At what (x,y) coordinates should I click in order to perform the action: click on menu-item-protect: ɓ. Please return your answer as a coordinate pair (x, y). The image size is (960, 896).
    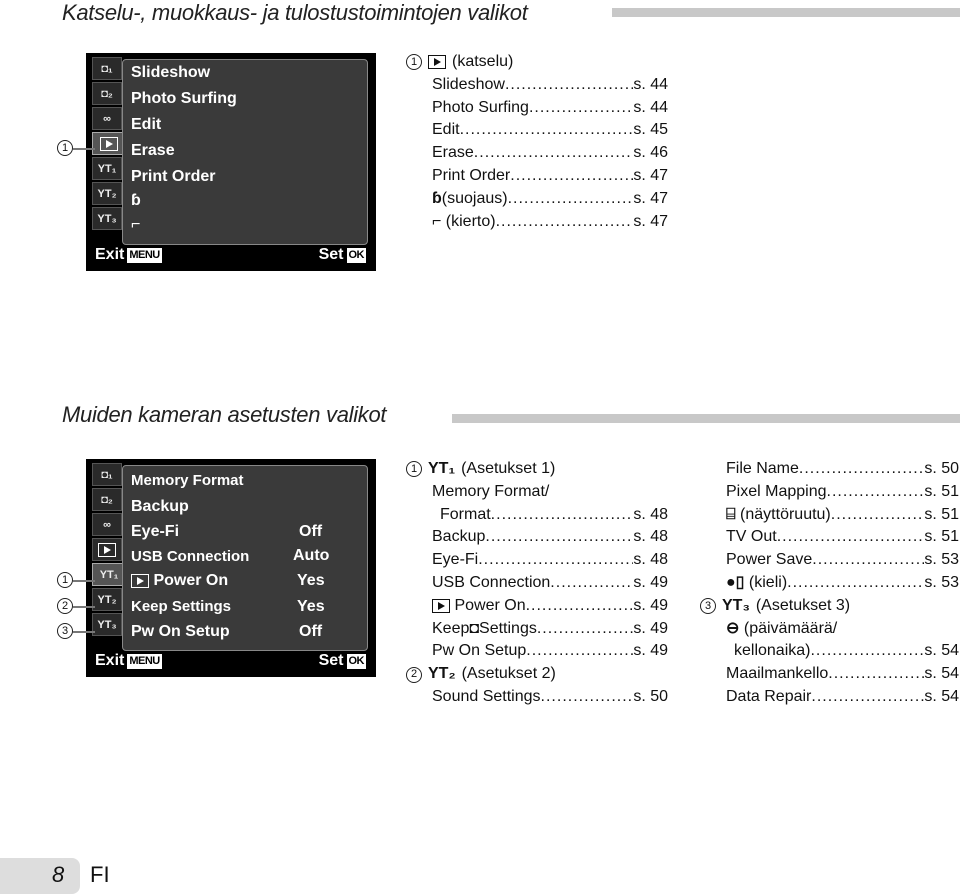
    Looking at the image, I should click on (136, 201).